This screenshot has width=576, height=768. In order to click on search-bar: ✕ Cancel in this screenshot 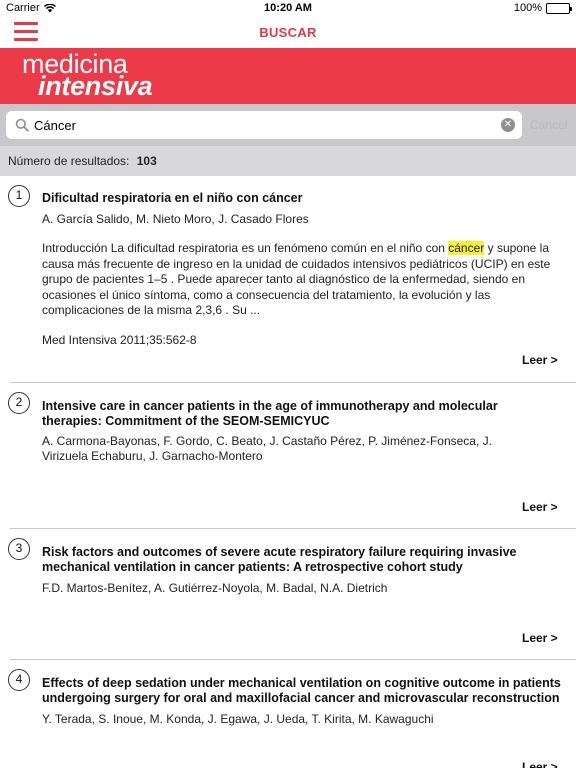, I will do `click(288, 125)`.